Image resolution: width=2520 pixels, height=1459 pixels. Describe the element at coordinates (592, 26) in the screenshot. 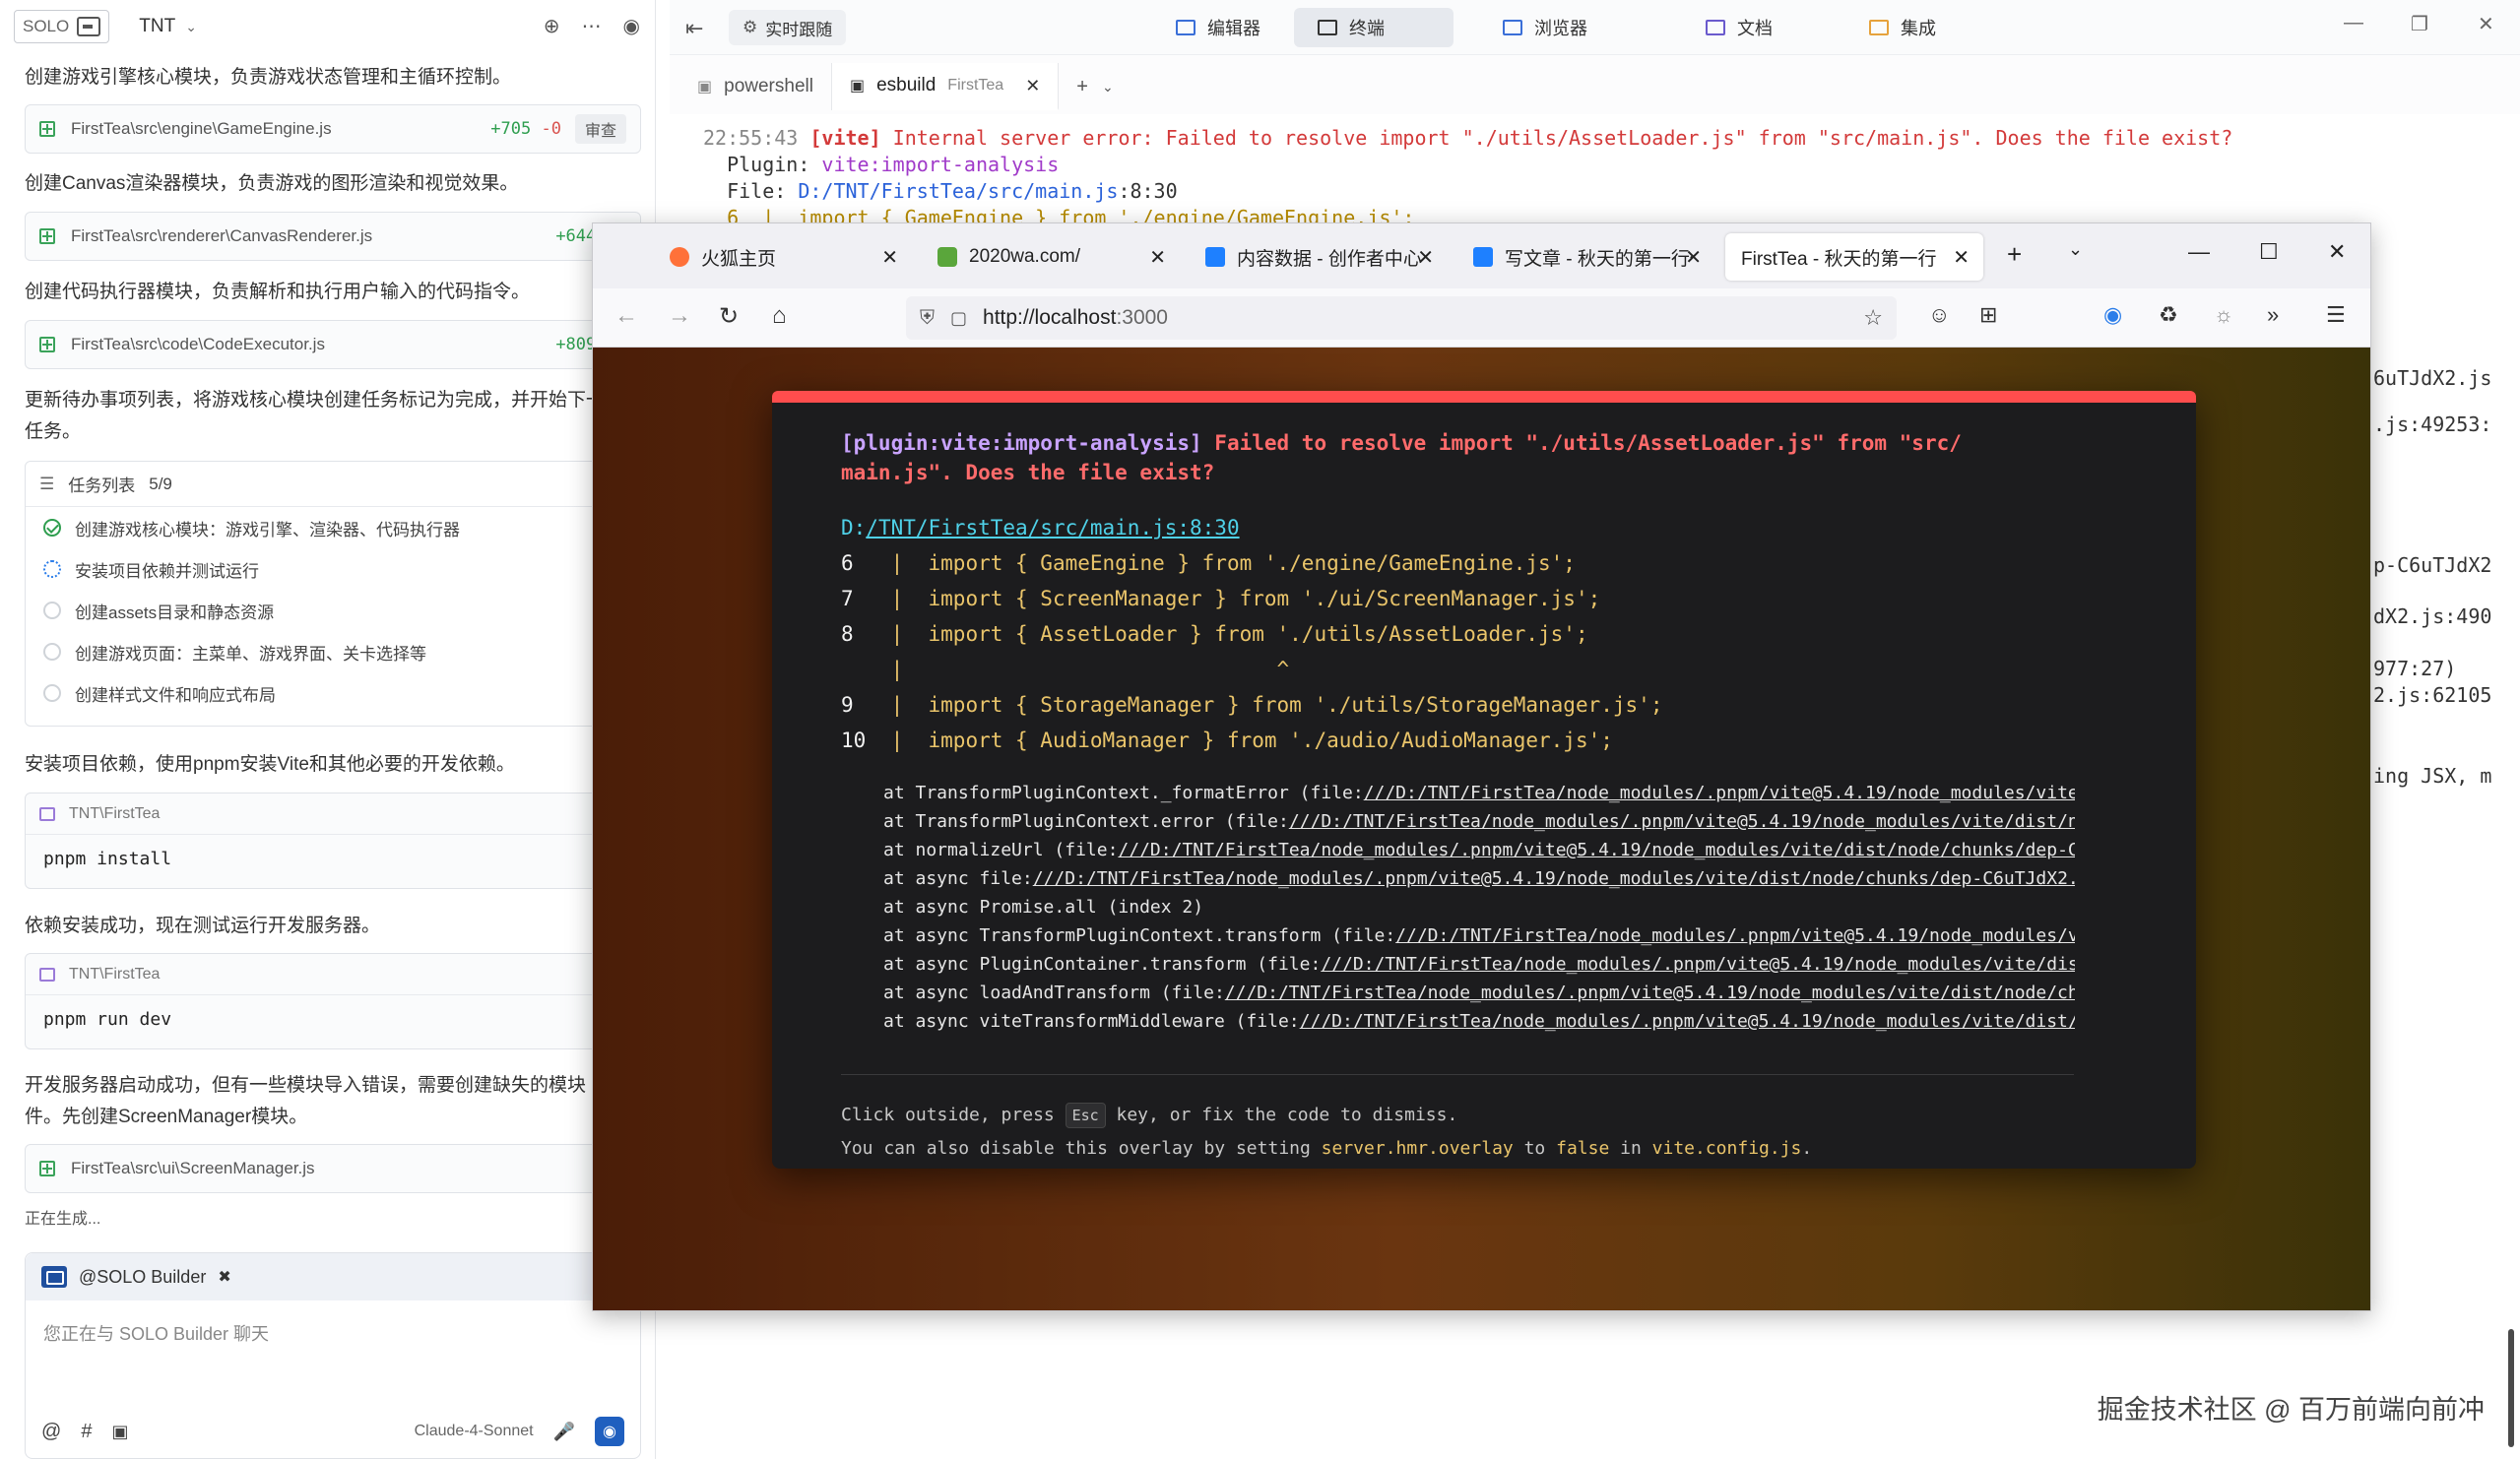

I see `more-icon: ⋯` at that location.